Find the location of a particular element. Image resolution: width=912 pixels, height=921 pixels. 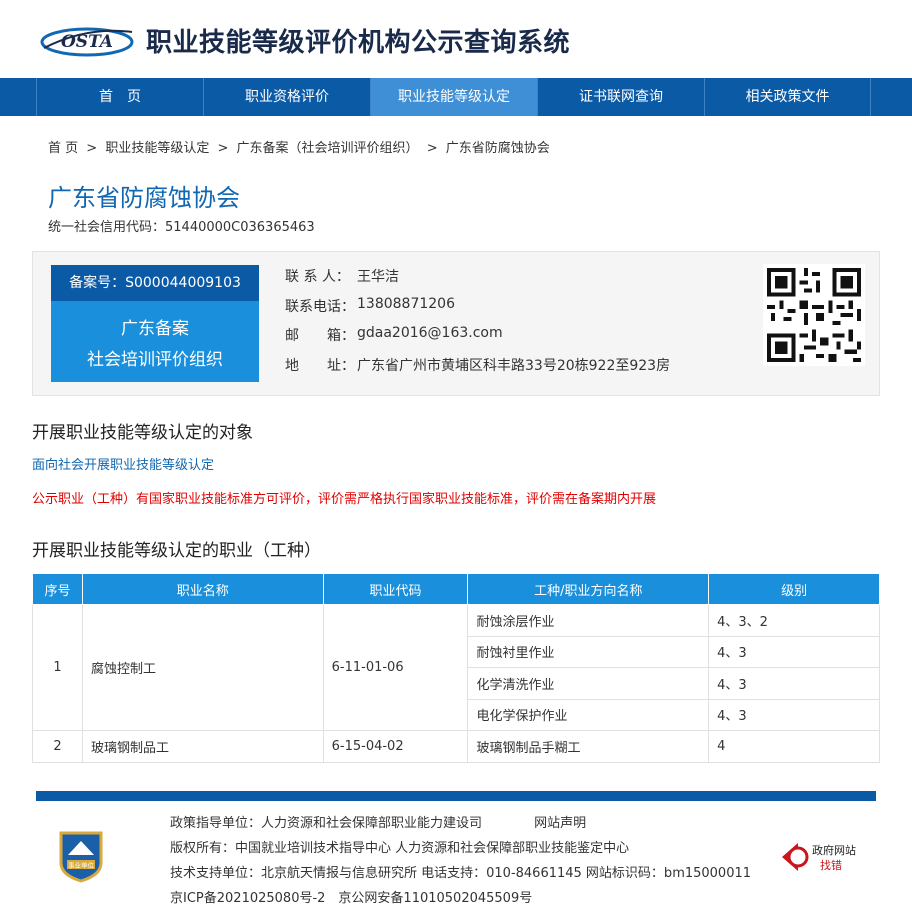

contact-label: 地 址： is located at coordinates (320, 365).